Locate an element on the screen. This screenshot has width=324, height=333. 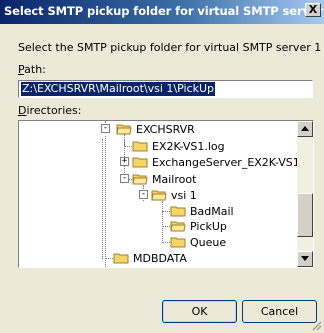
scroll-thumb is located at coordinates (305, 215).